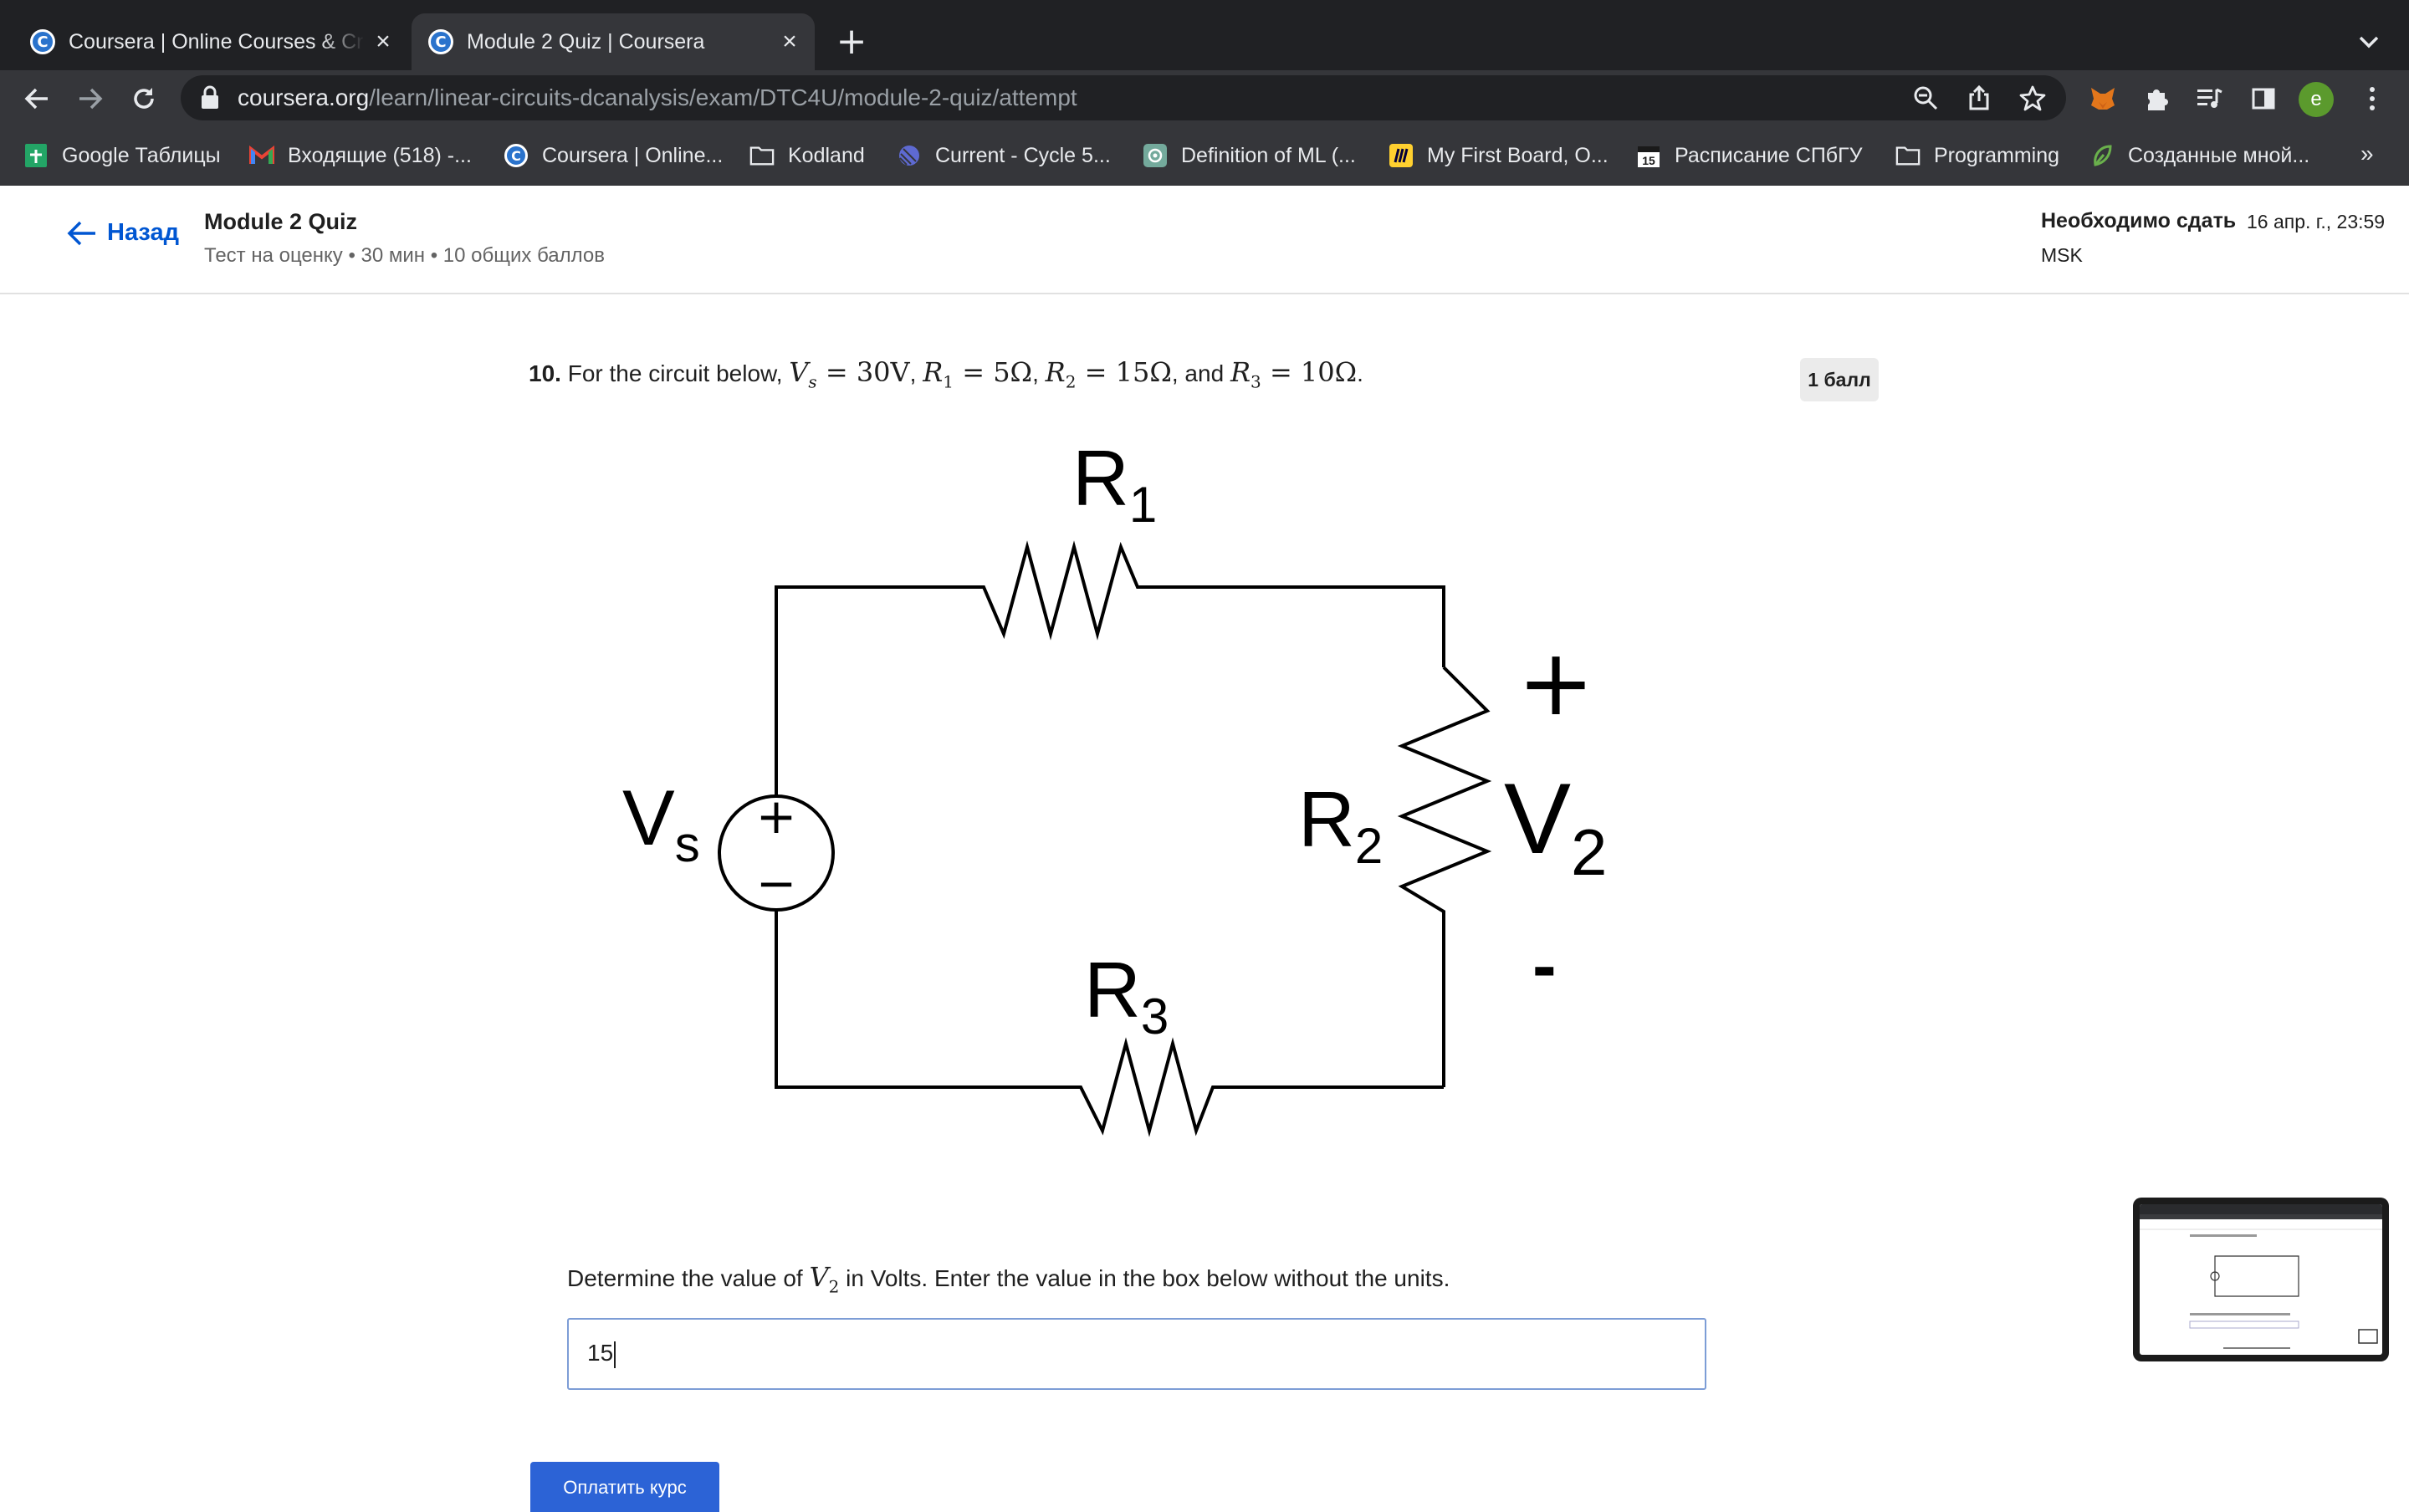 The image size is (2409, 1512). I want to click on calendar-icon: 15, so click(1648, 155).